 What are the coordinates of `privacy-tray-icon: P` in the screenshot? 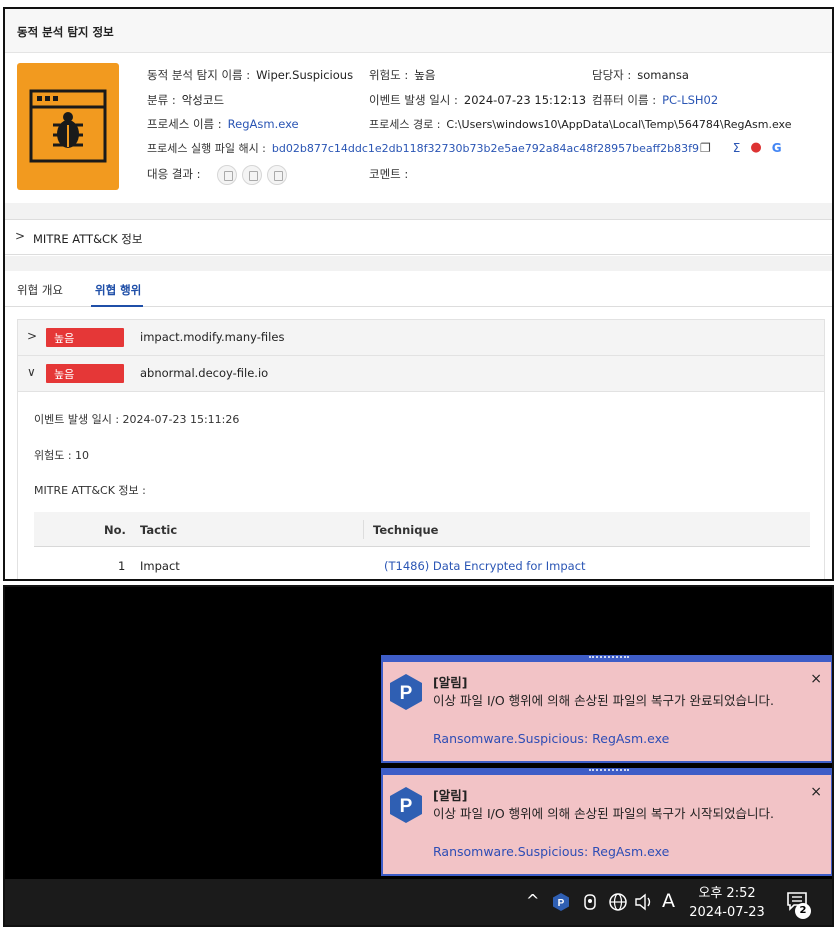 It's located at (561, 902).